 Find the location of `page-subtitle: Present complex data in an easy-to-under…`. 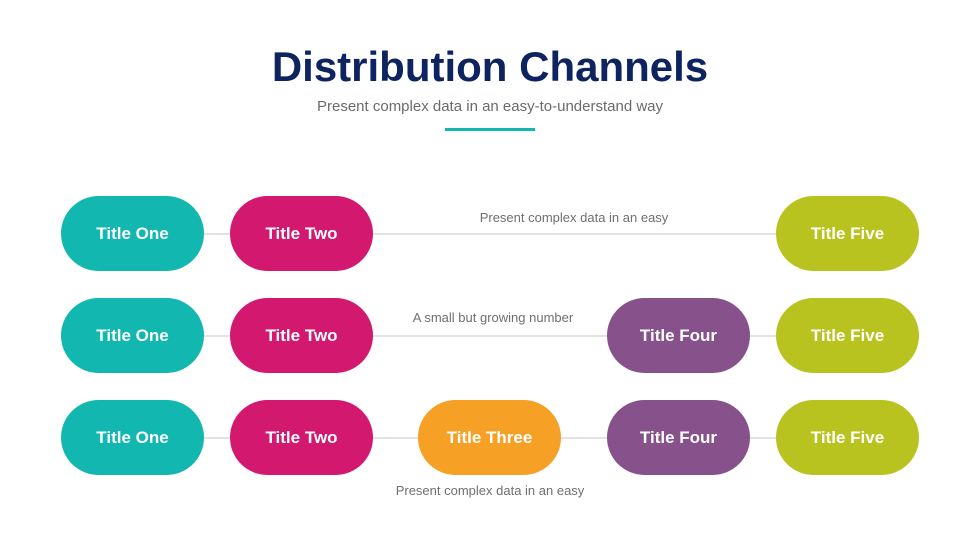

page-subtitle: Present complex data in an easy-to-under… is located at coordinates (490, 106).